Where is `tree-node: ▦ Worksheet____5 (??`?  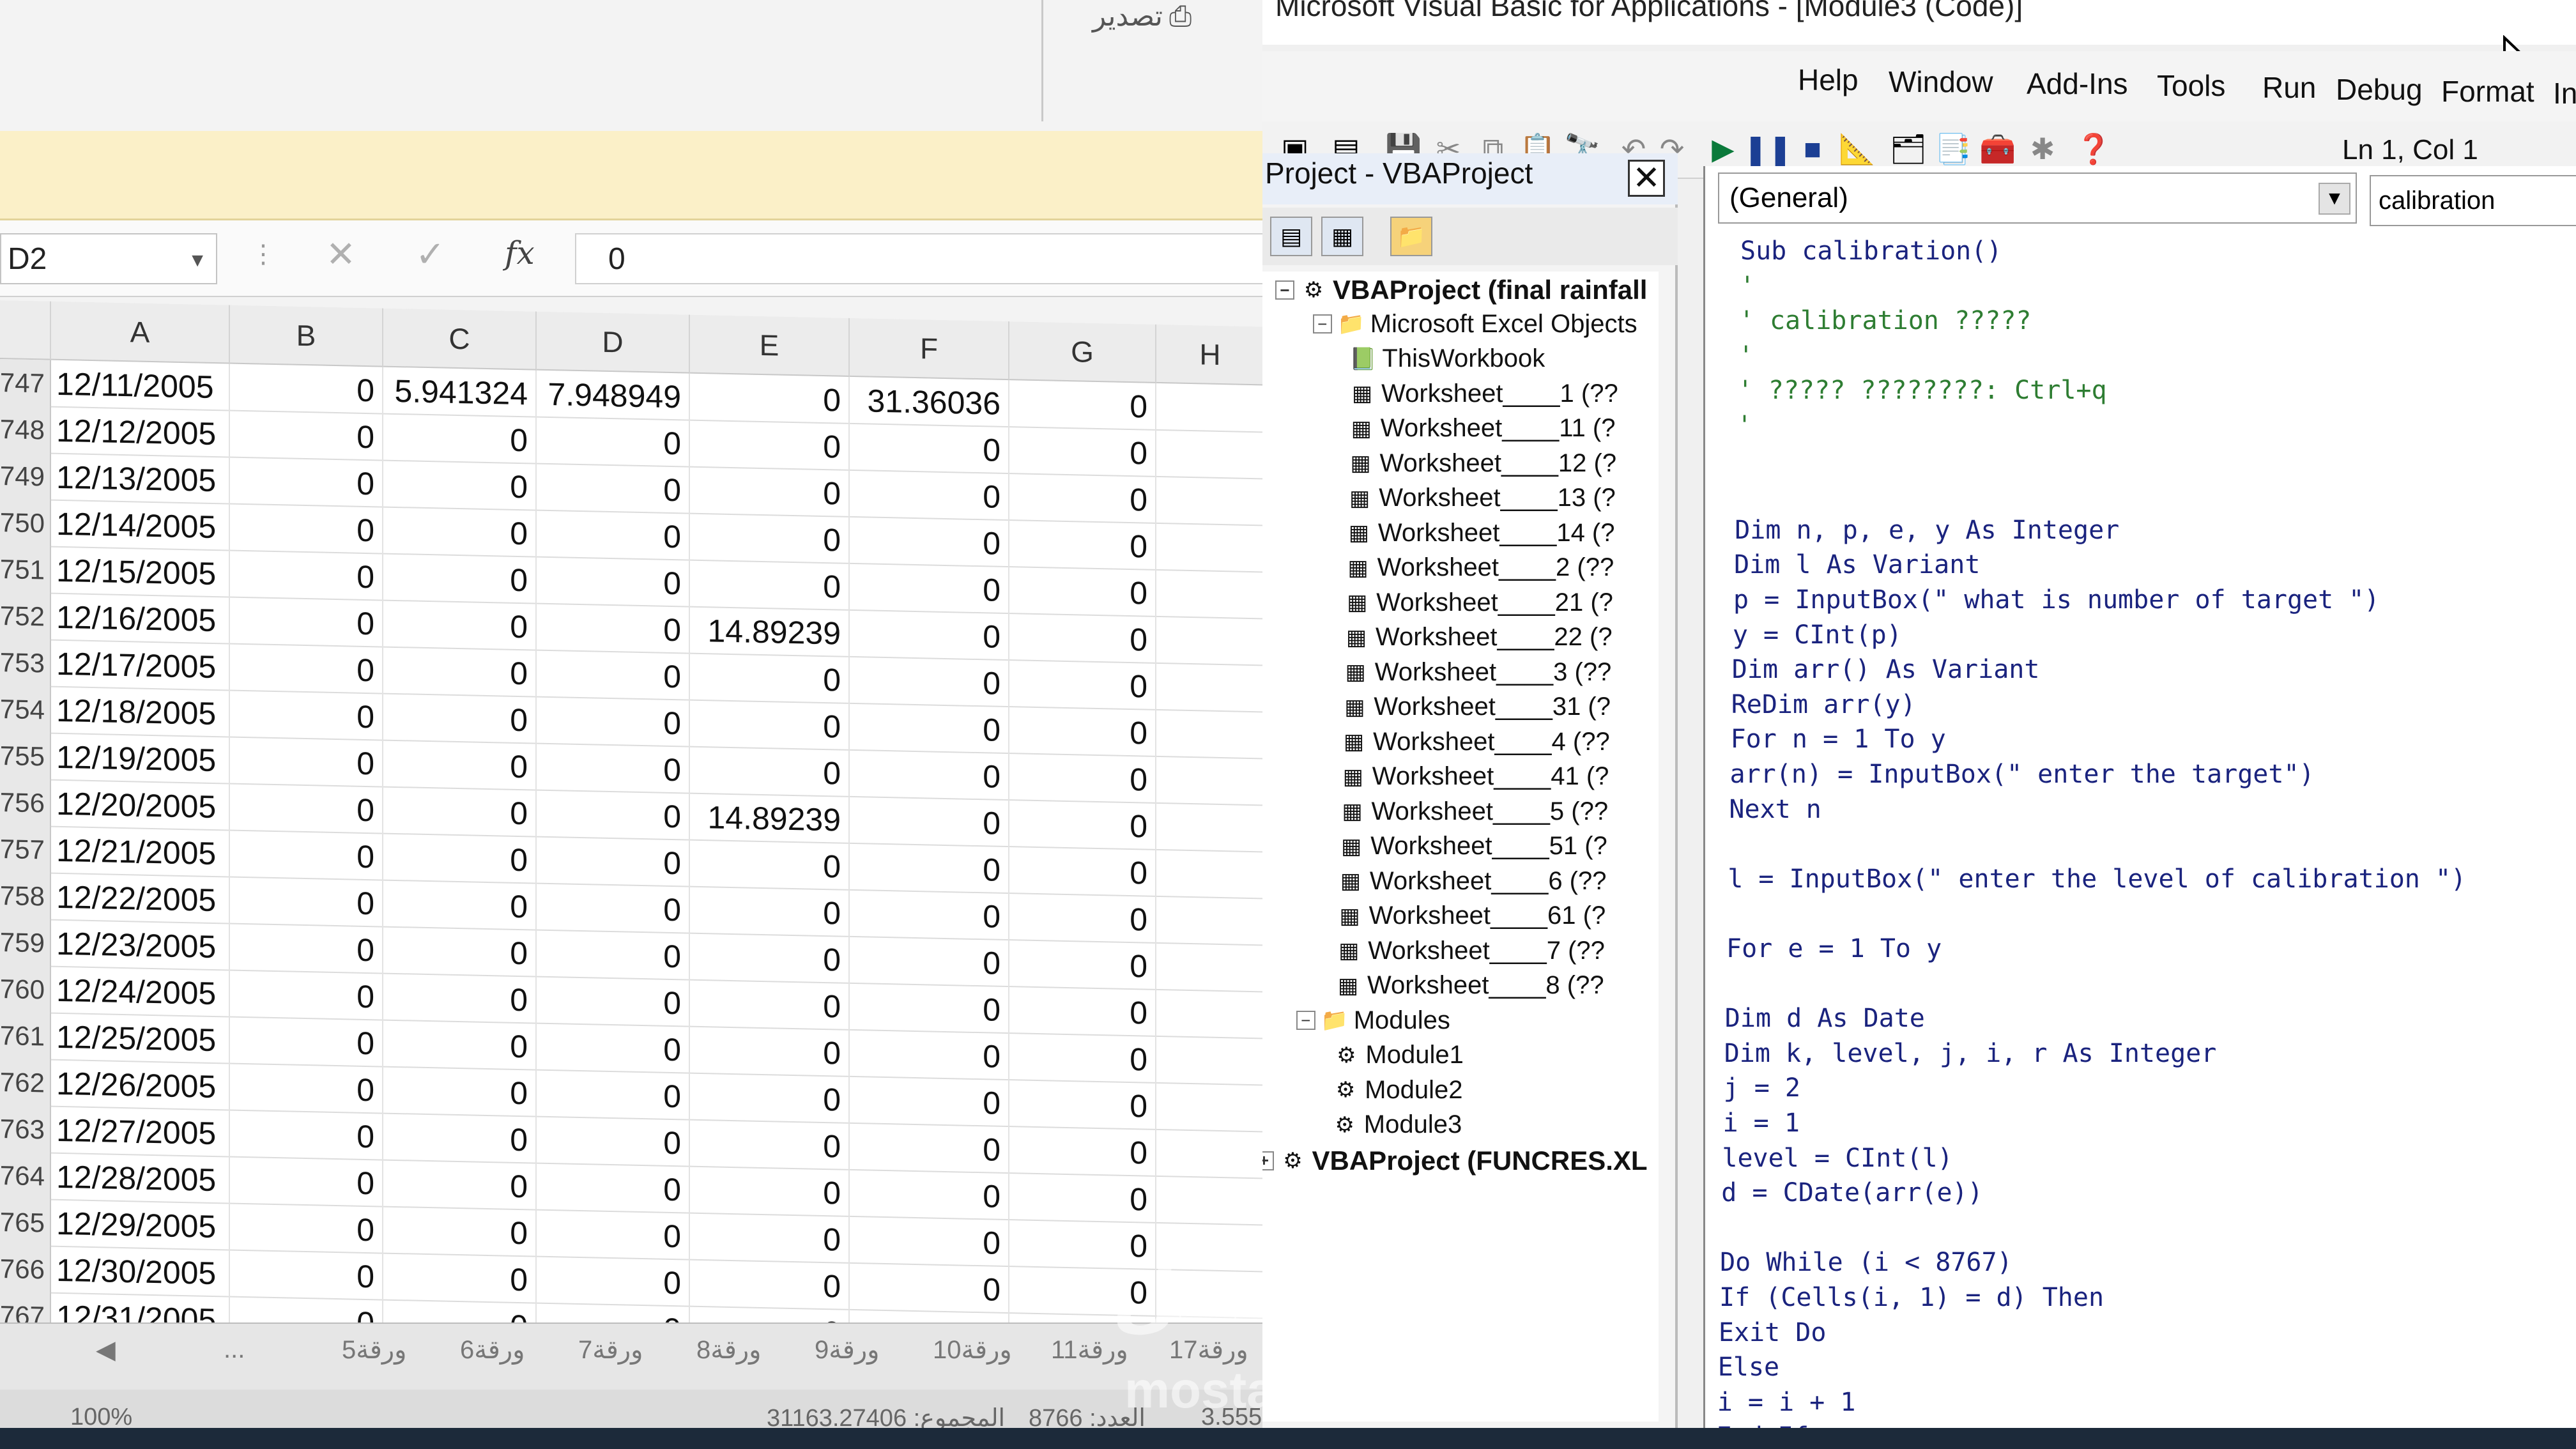
tree-node: ▦ Worksheet____5 (?? is located at coordinates (1474, 811).